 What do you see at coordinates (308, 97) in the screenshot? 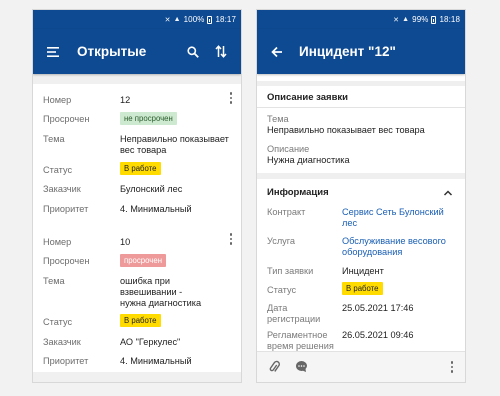
I see `description-section-title: Описание заявки` at bounding box center [308, 97].